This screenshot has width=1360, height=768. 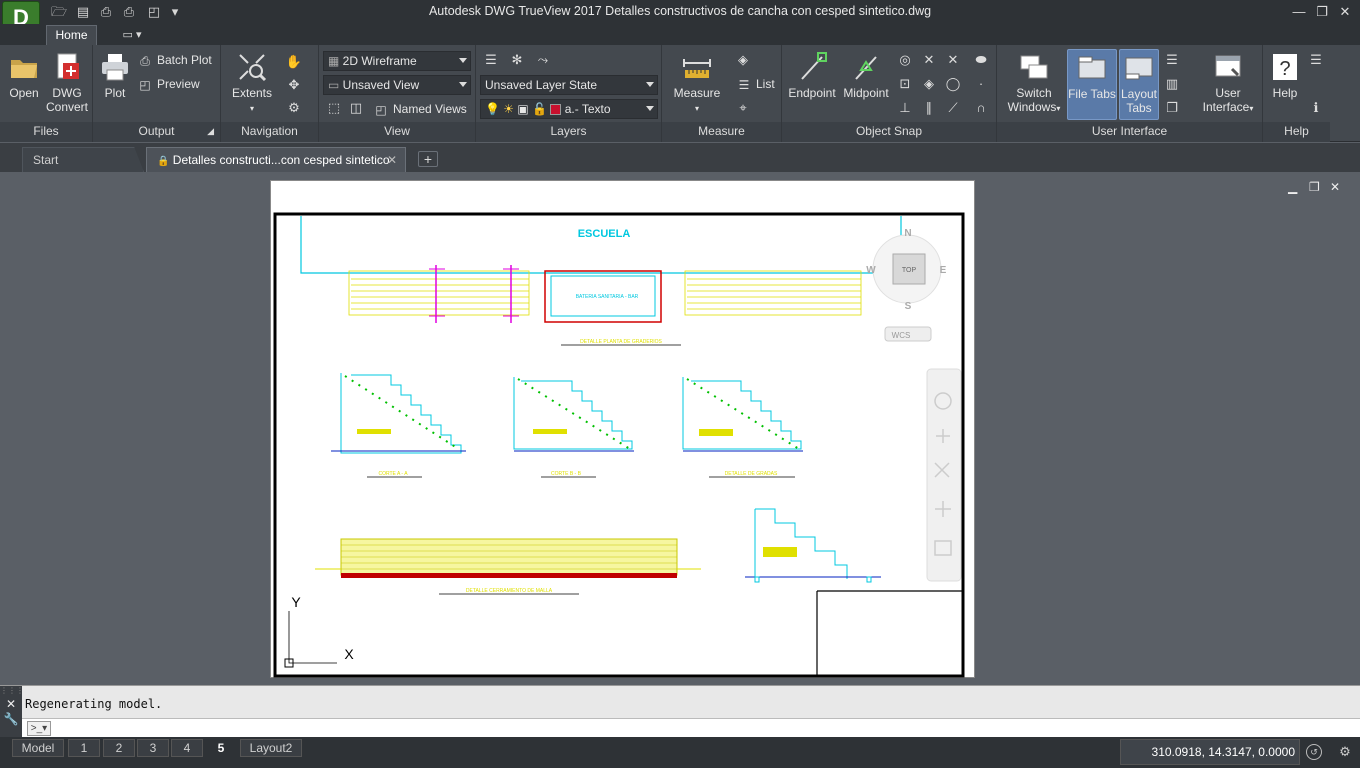 I want to click on open-button: Open, so click(x=24, y=74).